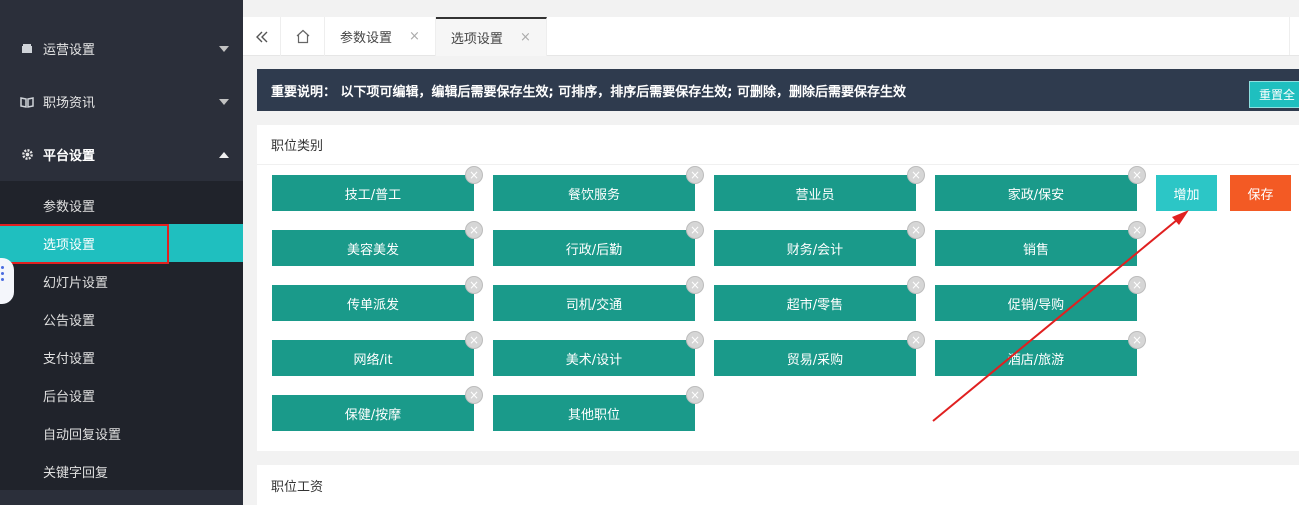 This screenshot has width=1299, height=505. Describe the element at coordinates (27, 155) in the screenshot. I see `gear-icon` at that location.